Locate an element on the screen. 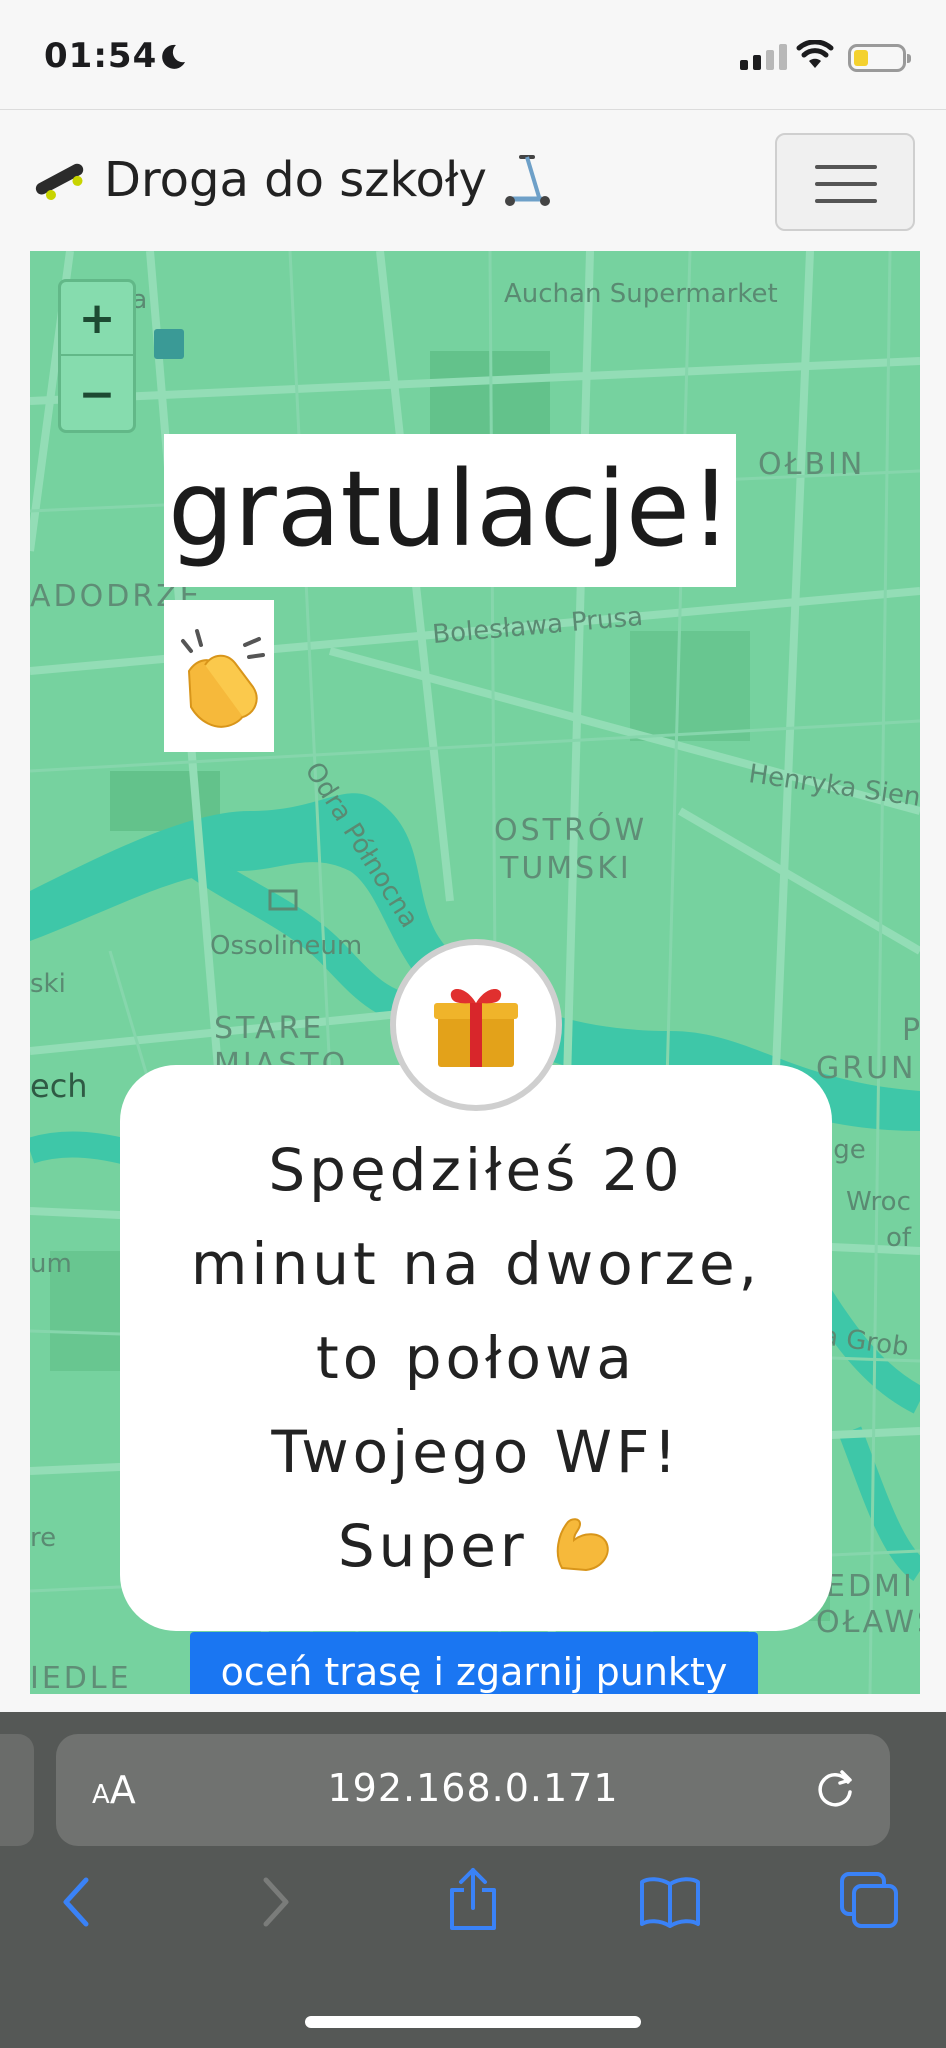 The width and height of the screenshot is (946, 2048). clapping-hands-icon is located at coordinates (219, 676).